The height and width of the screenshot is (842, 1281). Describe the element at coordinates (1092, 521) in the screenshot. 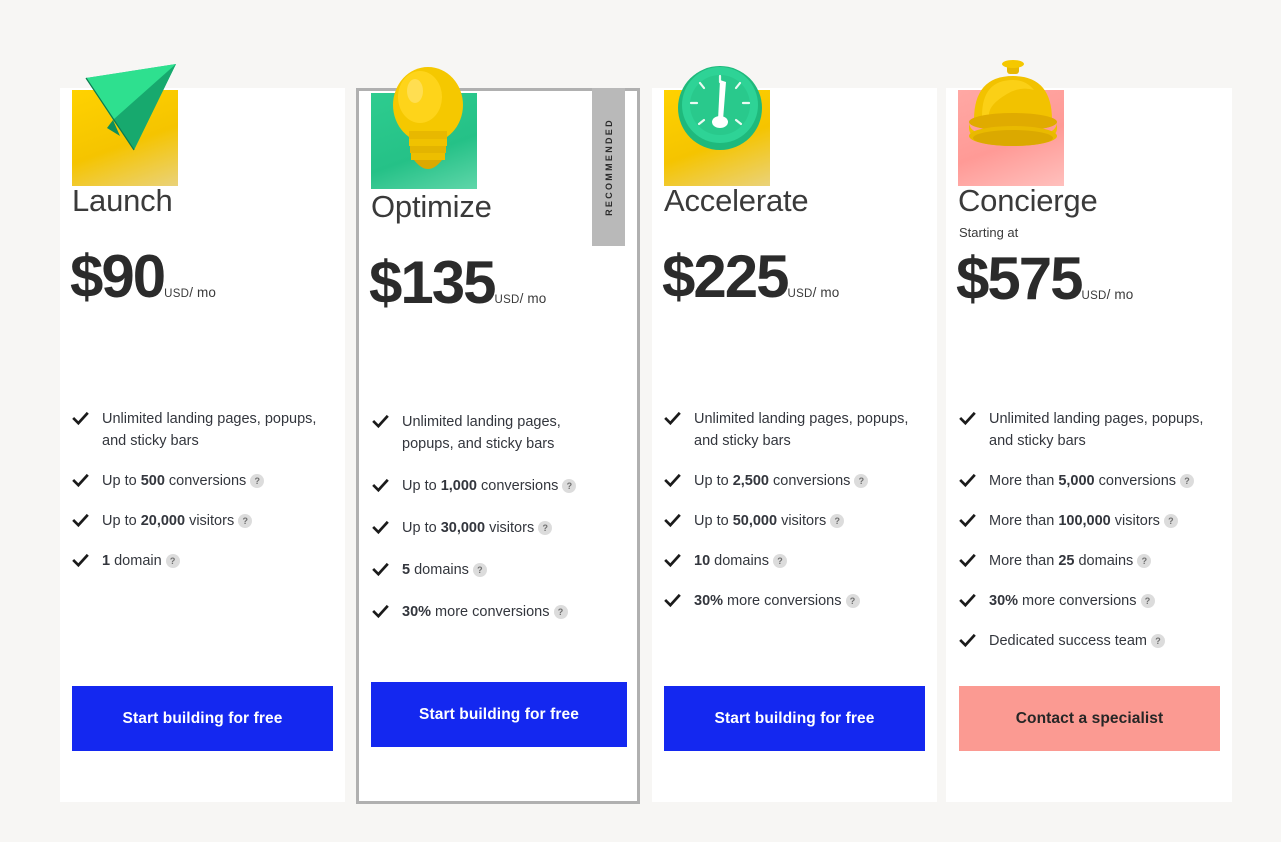

I see `feature-item: More than 100,000 visitors?` at that location.